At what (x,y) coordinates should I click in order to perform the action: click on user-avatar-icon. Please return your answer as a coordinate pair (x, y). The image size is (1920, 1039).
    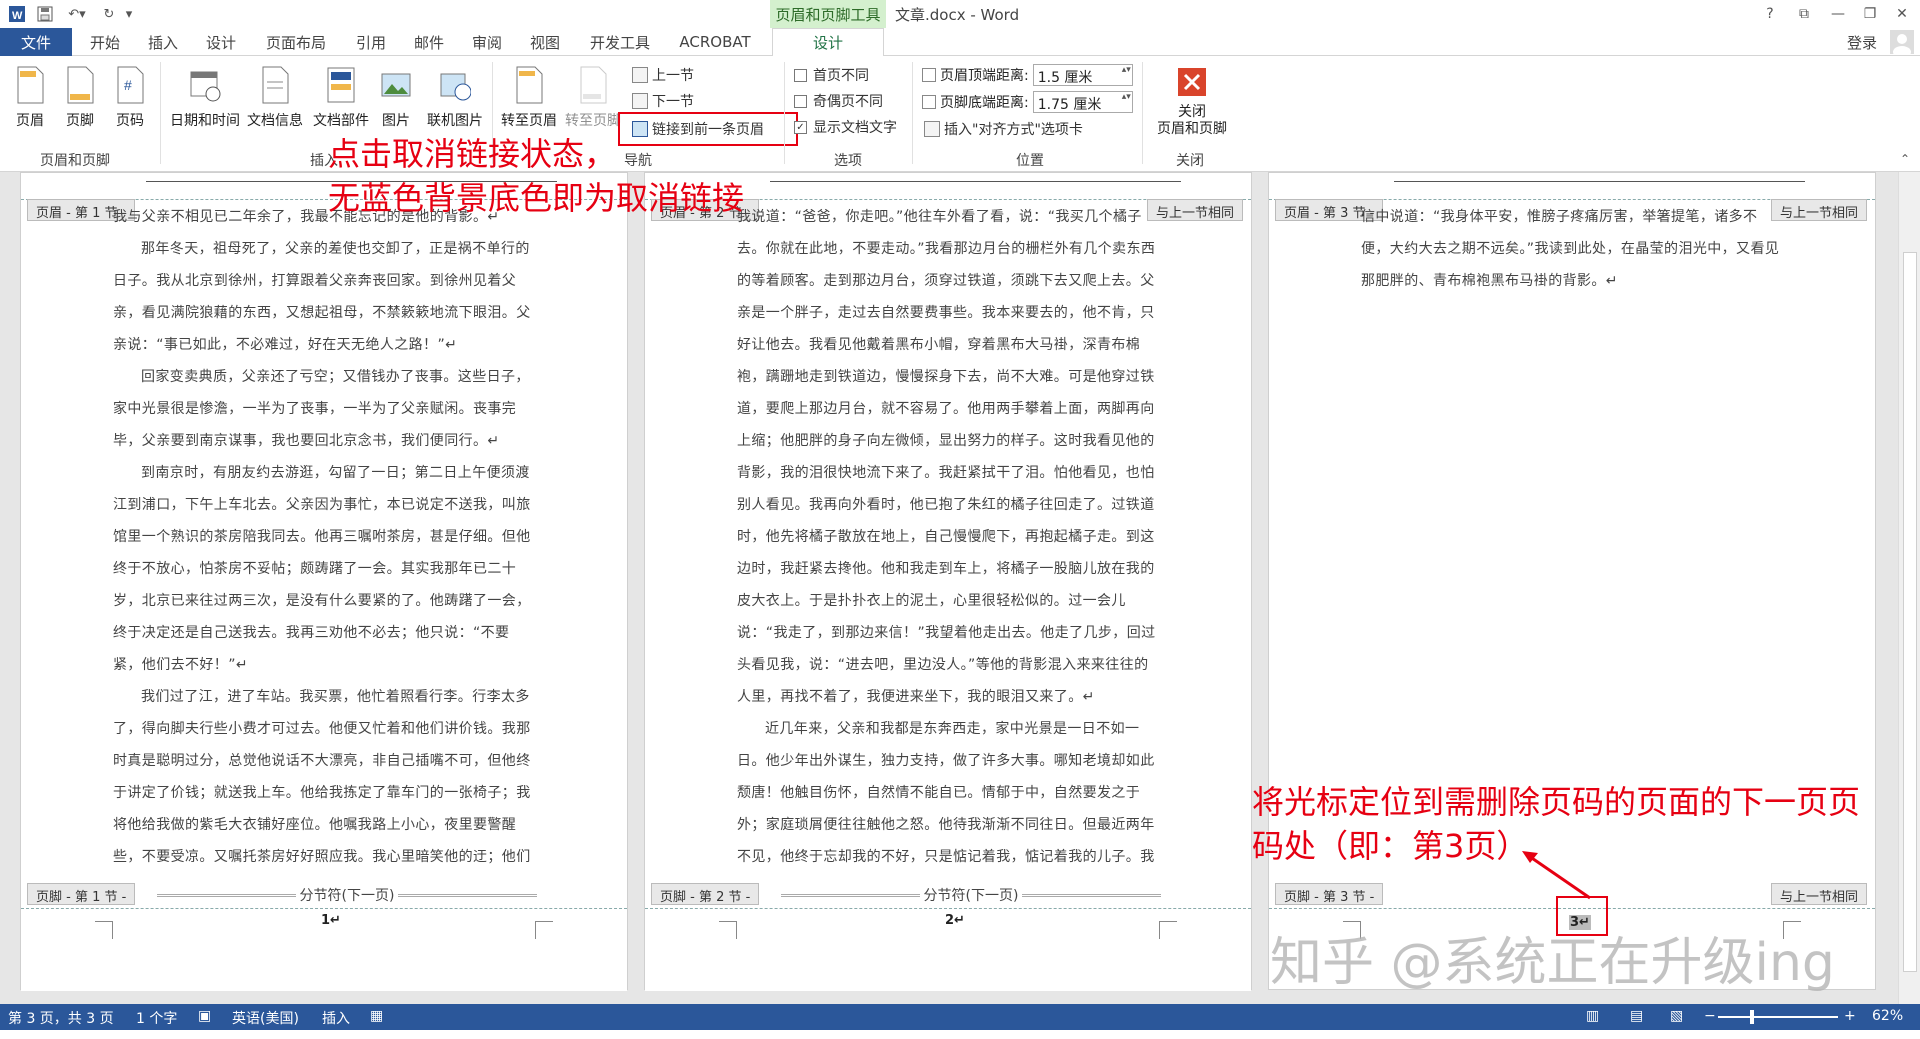
    Looking at the image, I should click on (1902, 42).